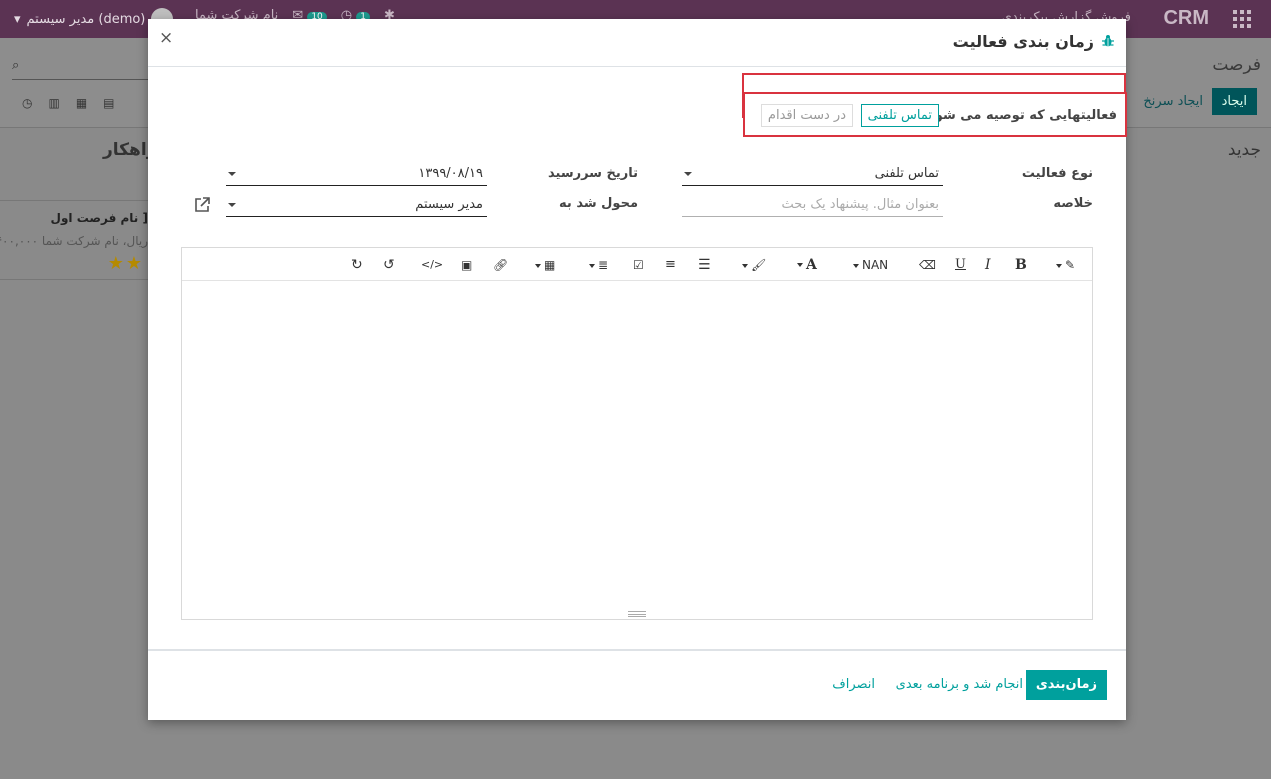  I want to click on app-brand: CRM, so click(1186, 18).